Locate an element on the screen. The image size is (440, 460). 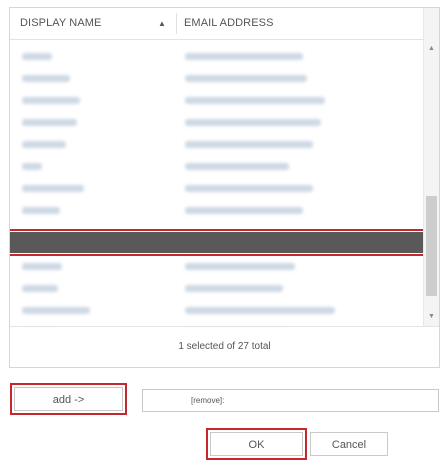
column-header-display-name: DISPLAY NAME is located at coordinates (95, 23).